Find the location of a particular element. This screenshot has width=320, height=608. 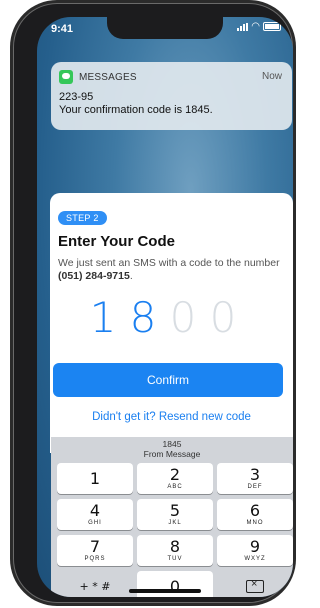

page-title: Enter Your Code is located at coordinates (116, 241).